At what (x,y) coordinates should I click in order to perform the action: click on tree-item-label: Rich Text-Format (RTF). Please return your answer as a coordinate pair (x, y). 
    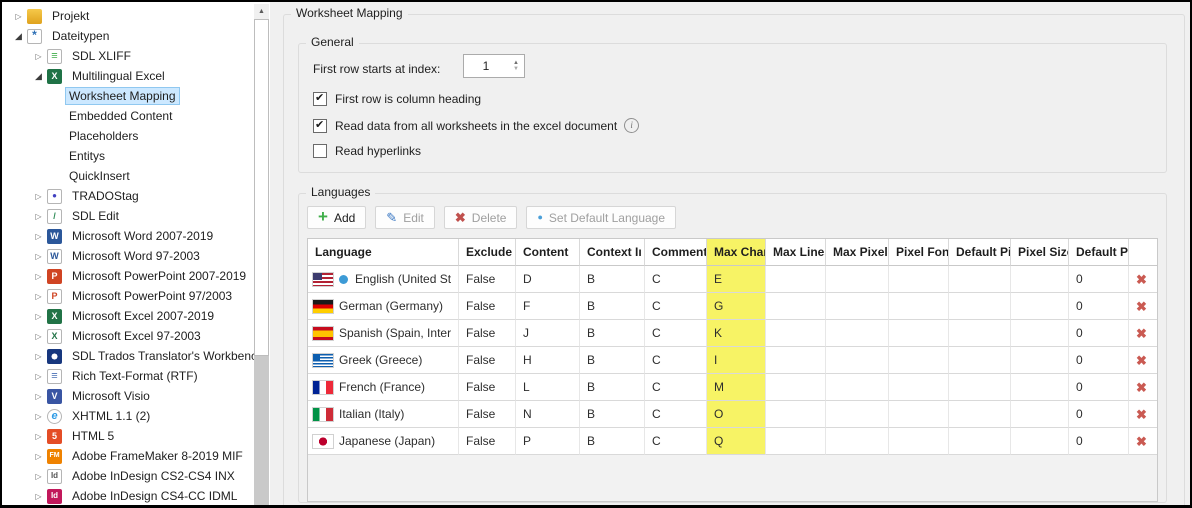
    Looking at the image, I should click on (135, 376).